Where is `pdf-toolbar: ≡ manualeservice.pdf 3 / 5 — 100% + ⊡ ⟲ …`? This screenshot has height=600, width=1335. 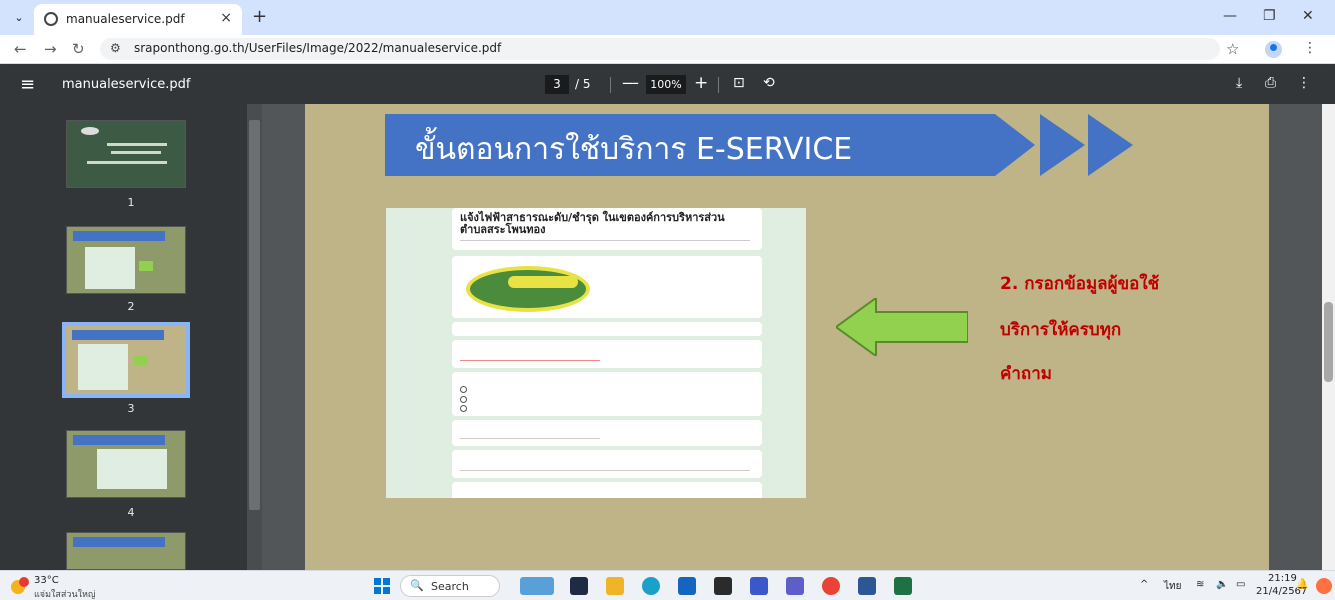
pdf-toolbar: ≡ manualeservice.pdf 3 / 5 — 100% + ⊡ ⟲ … is located at coordinates (667, 84).